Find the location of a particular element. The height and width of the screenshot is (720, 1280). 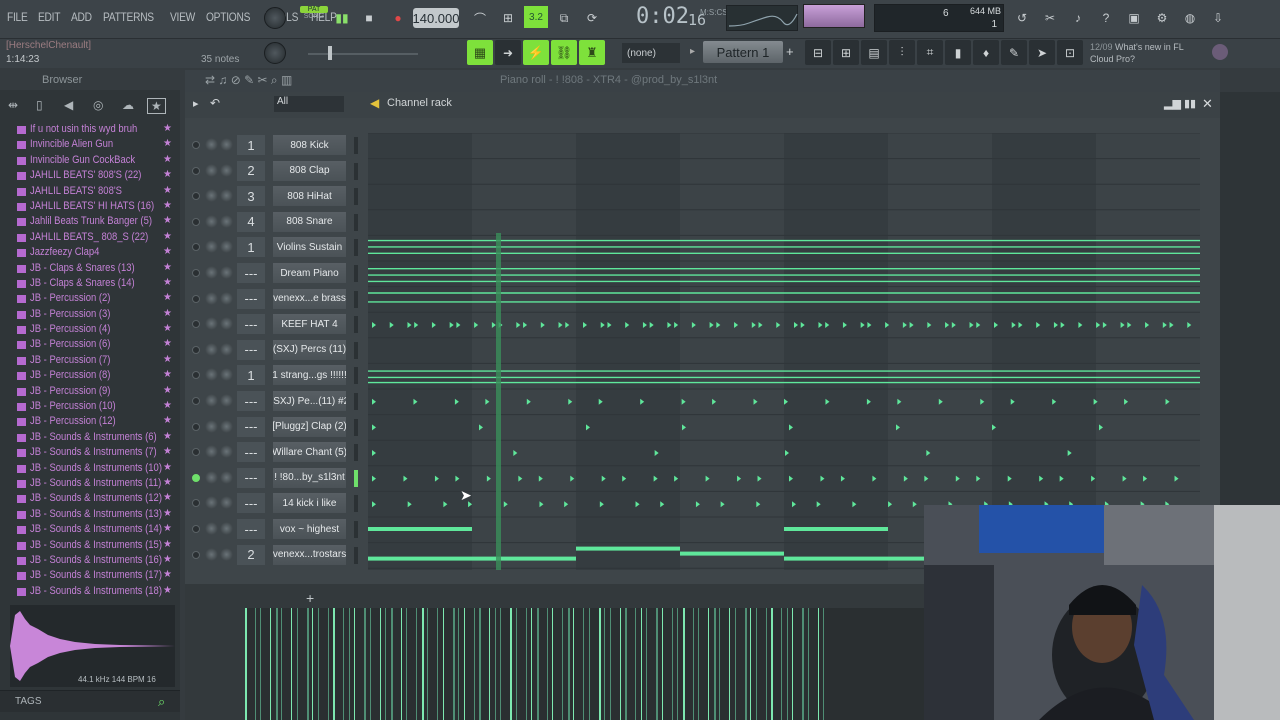

channel-name-button: 808 Snare is located at coordinates (309, 221).